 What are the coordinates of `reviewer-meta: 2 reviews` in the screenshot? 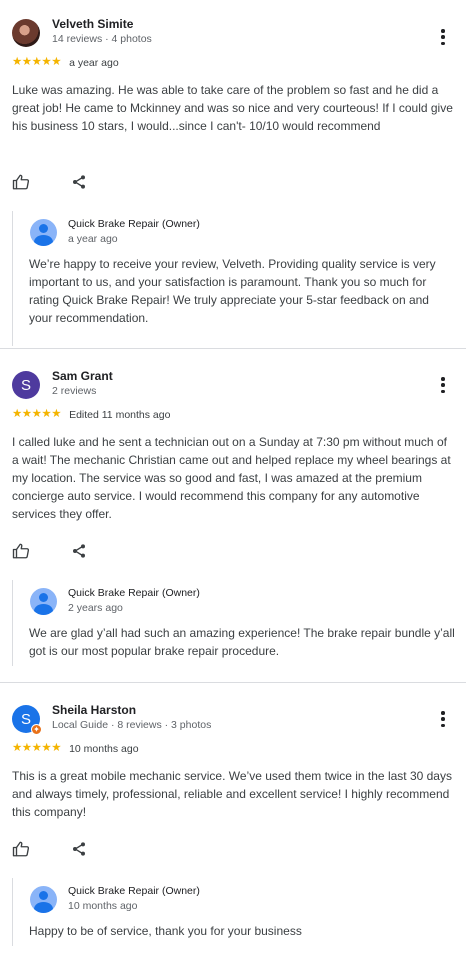 It's located at (74, 391).